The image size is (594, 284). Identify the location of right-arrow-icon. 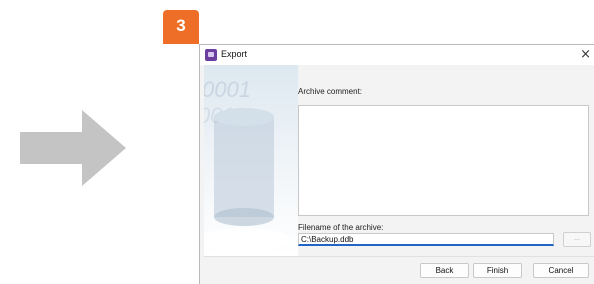
(73, 148).